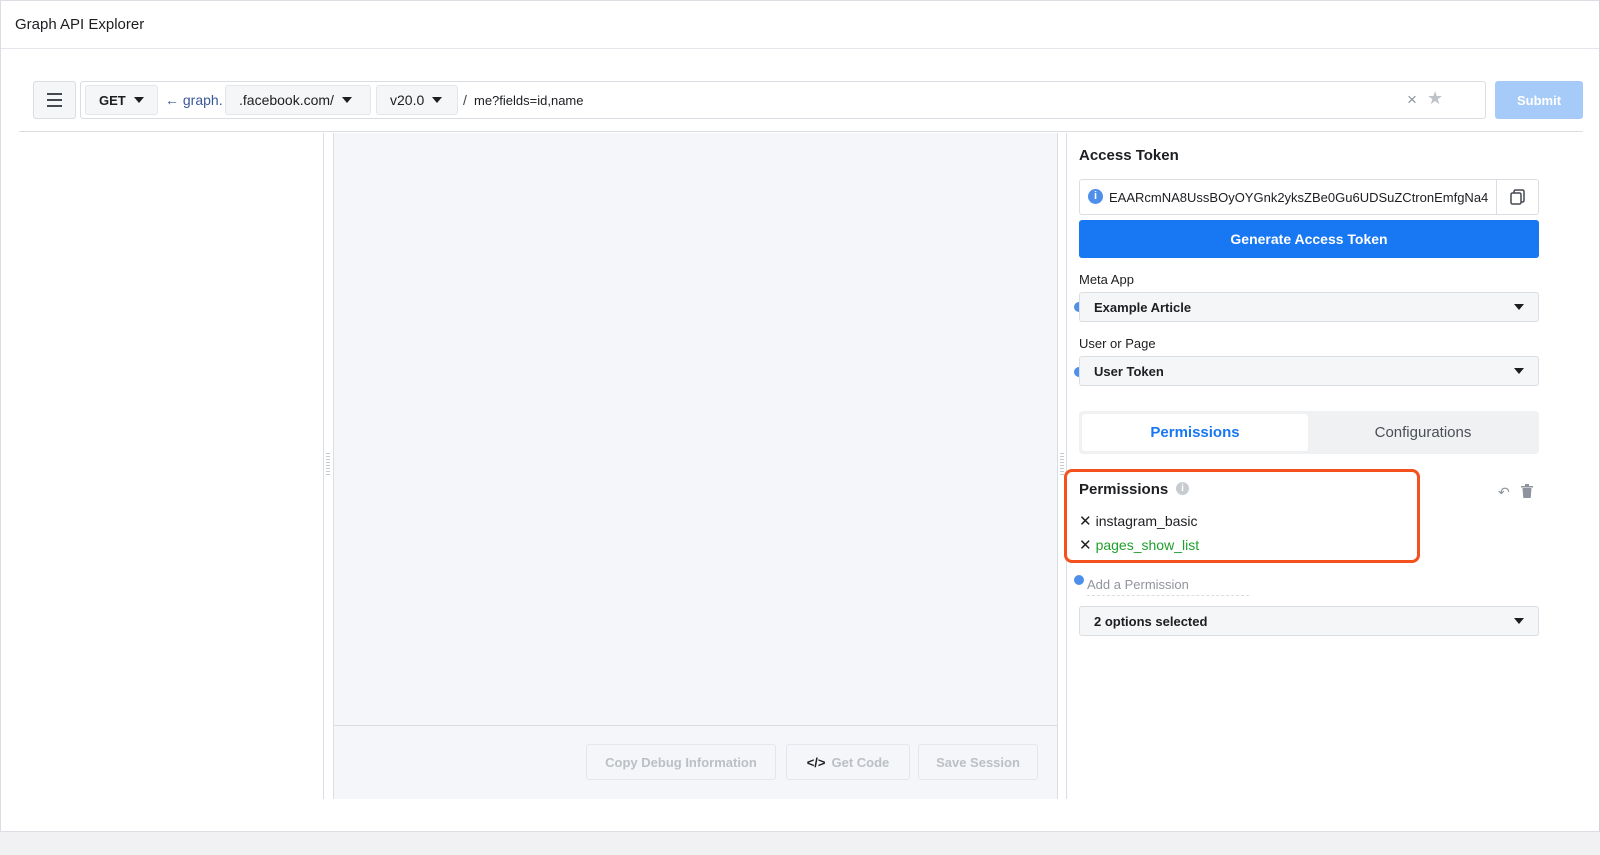  I want to click on method-select: GET, so click(121, 100).